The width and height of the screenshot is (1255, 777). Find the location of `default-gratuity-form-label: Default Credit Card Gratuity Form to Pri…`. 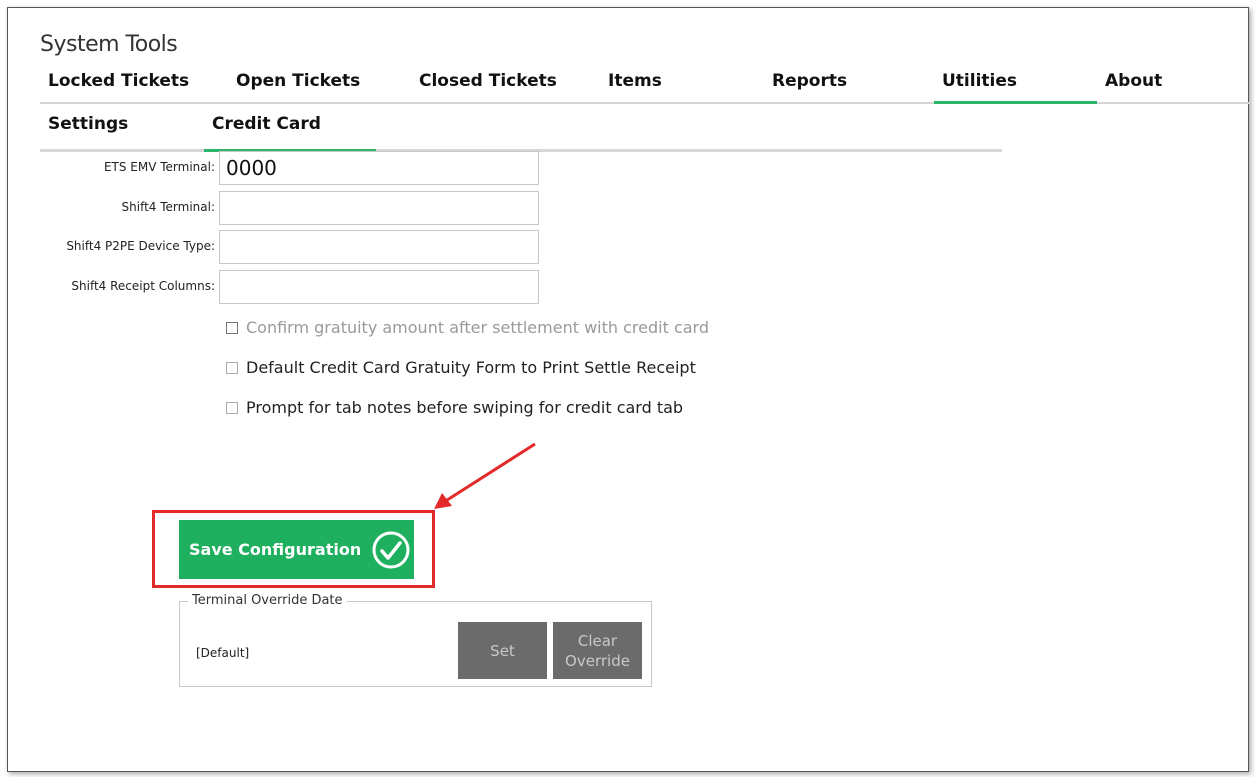

default-gratuity-form-label: Default Credit Card Gratuity Form to Pri… is located at coordinates (471, 367).